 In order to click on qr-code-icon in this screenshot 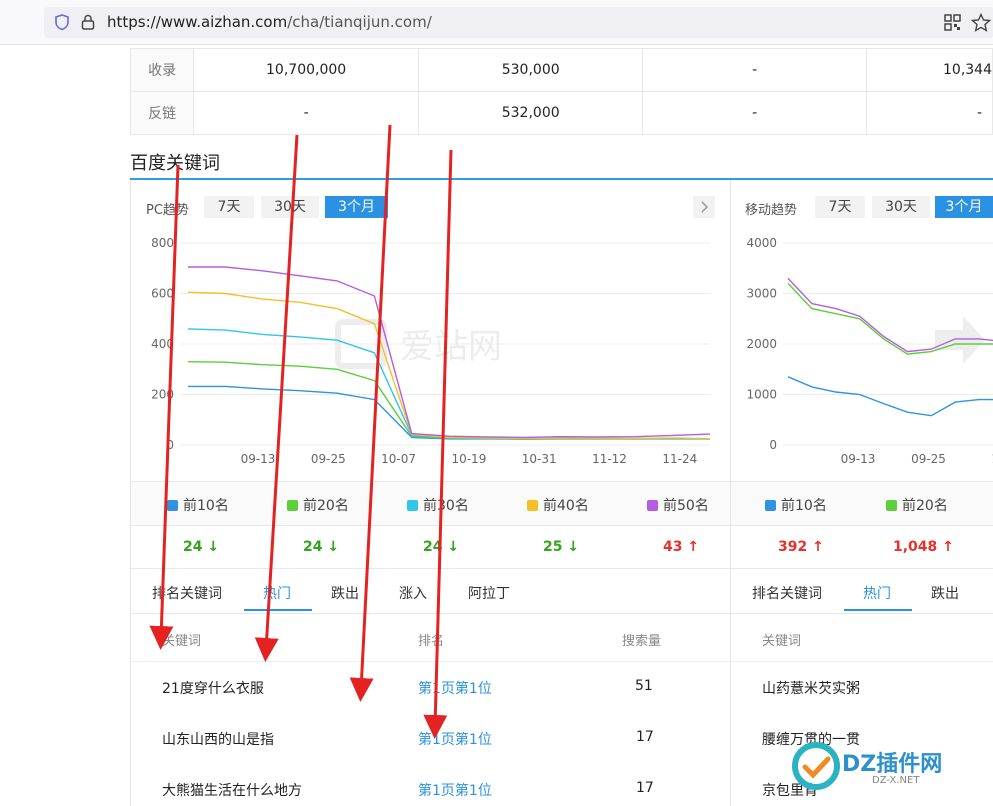, I will do `click(952, 22)`.